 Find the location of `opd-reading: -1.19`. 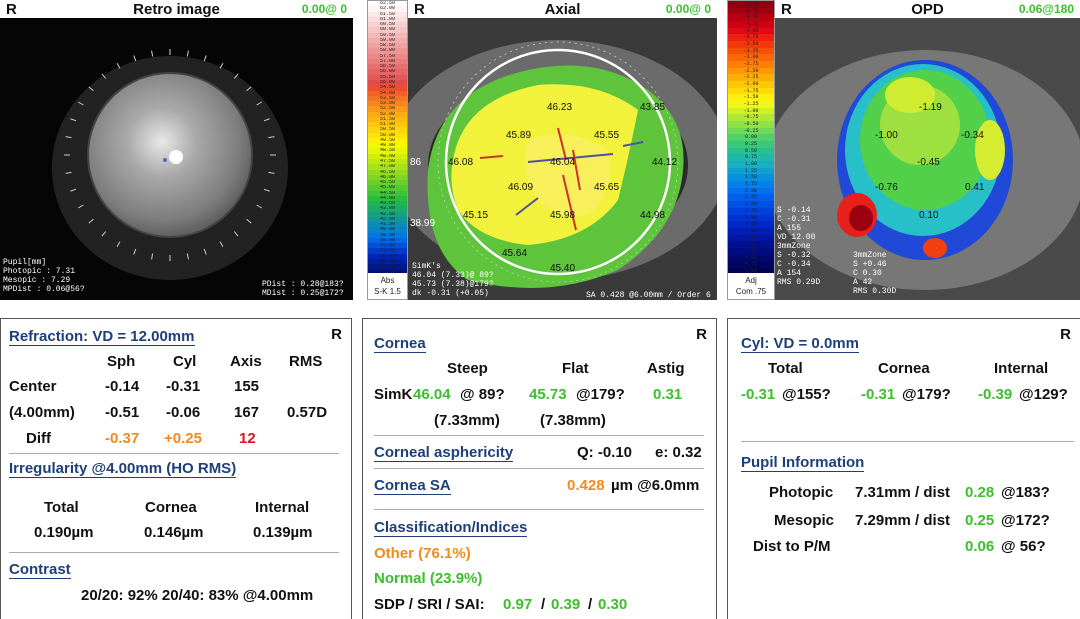

opd-reading: -1.19 is located at coordinates (930, 107).